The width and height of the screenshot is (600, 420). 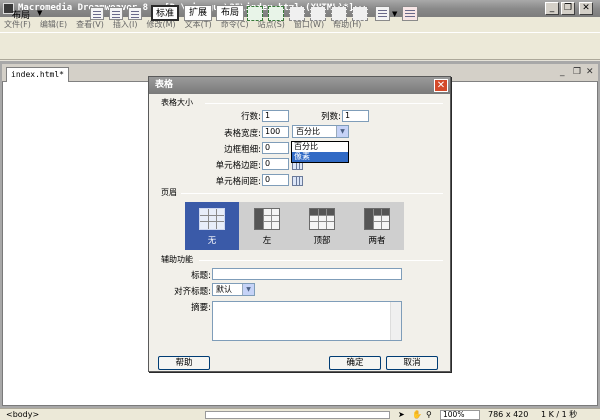 What do you see at coordinates (238, 166) in the screenshot?
I see `cell-padding-label: 单元格边距:` at bounding box center [238, 166].